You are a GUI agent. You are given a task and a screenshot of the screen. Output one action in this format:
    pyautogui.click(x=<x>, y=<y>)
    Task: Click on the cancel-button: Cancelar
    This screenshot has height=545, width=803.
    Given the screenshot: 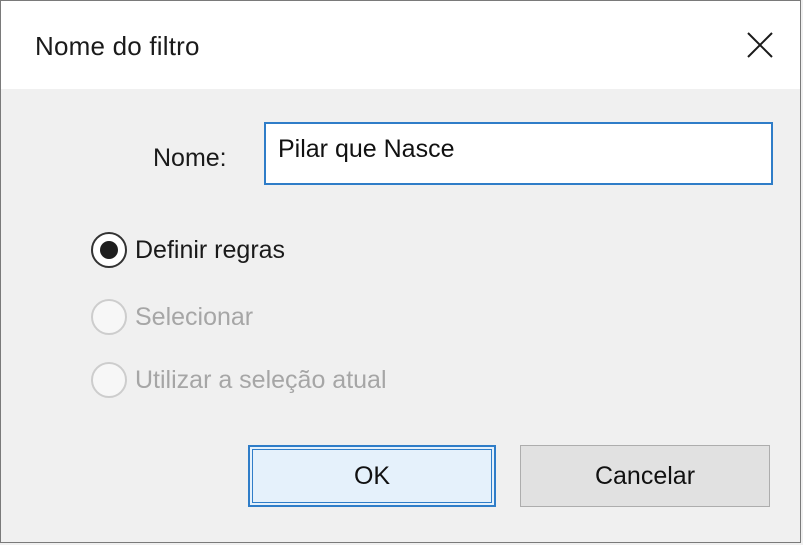 What is the action you would take?
    pyautogui.click(x=645, y=476)
    